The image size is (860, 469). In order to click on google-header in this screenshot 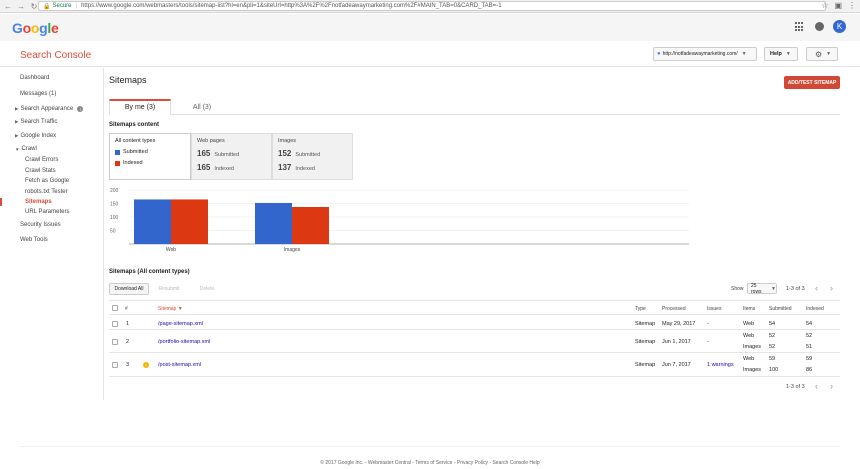, I will do `click(430, 27)`.